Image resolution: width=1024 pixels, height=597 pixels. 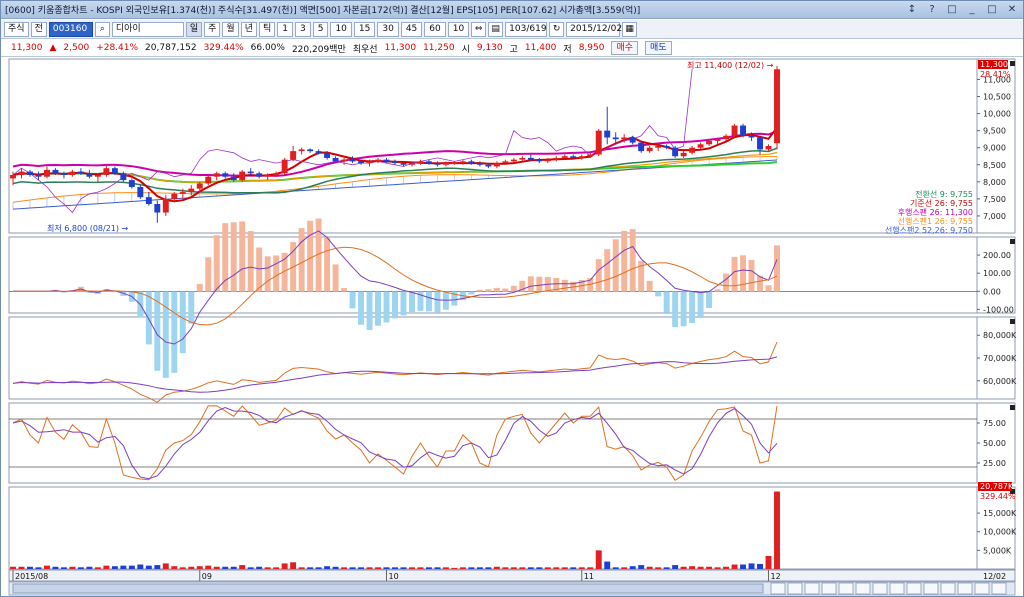 What do you see at coordinates (776, 576) in the screenshot?
I see `date-label-4: 12` at bounding box center [776, 576].